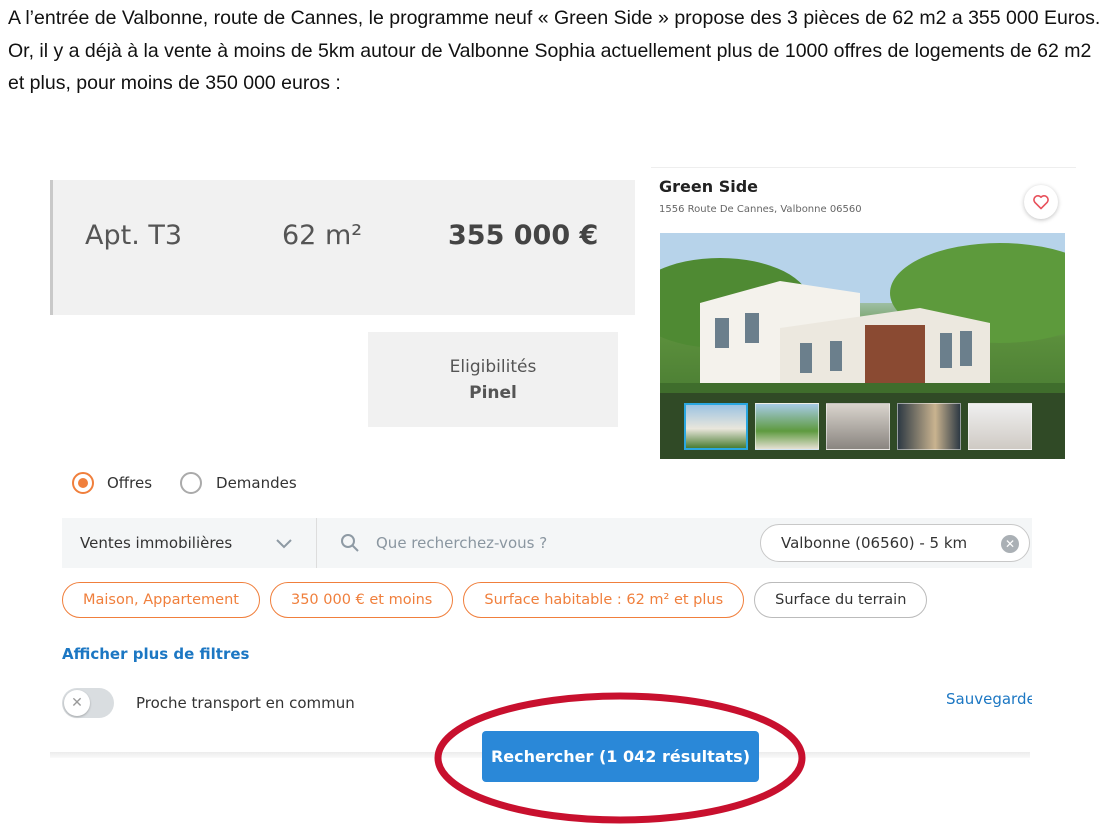  Describe the element at coordinates (322, 235) in the screenshot. I see `apartment-area: 62 m²` at that location.